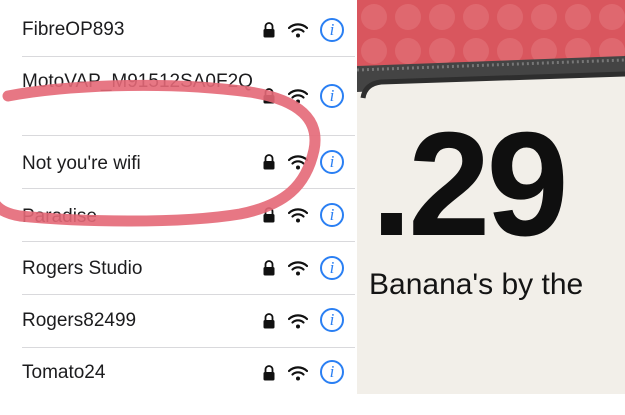  Describe the element at coordinates (64, 372) in the screenshot. I see `network-name: Tomato24` at that location.